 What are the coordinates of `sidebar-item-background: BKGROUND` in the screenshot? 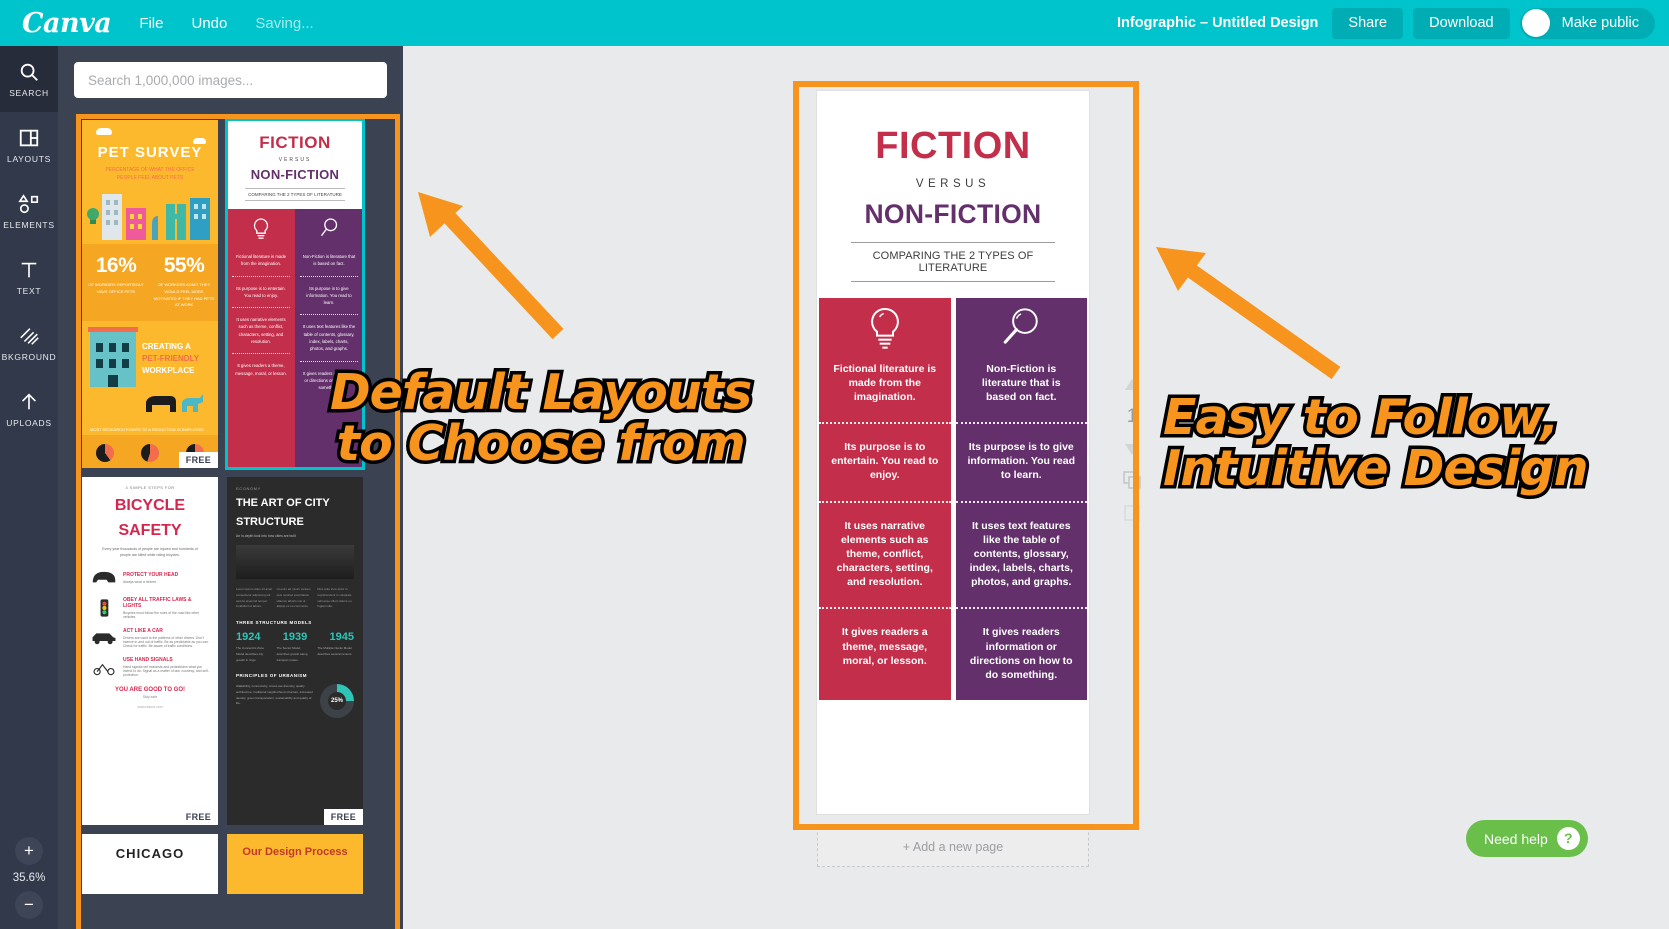 It's located at (29, 343).